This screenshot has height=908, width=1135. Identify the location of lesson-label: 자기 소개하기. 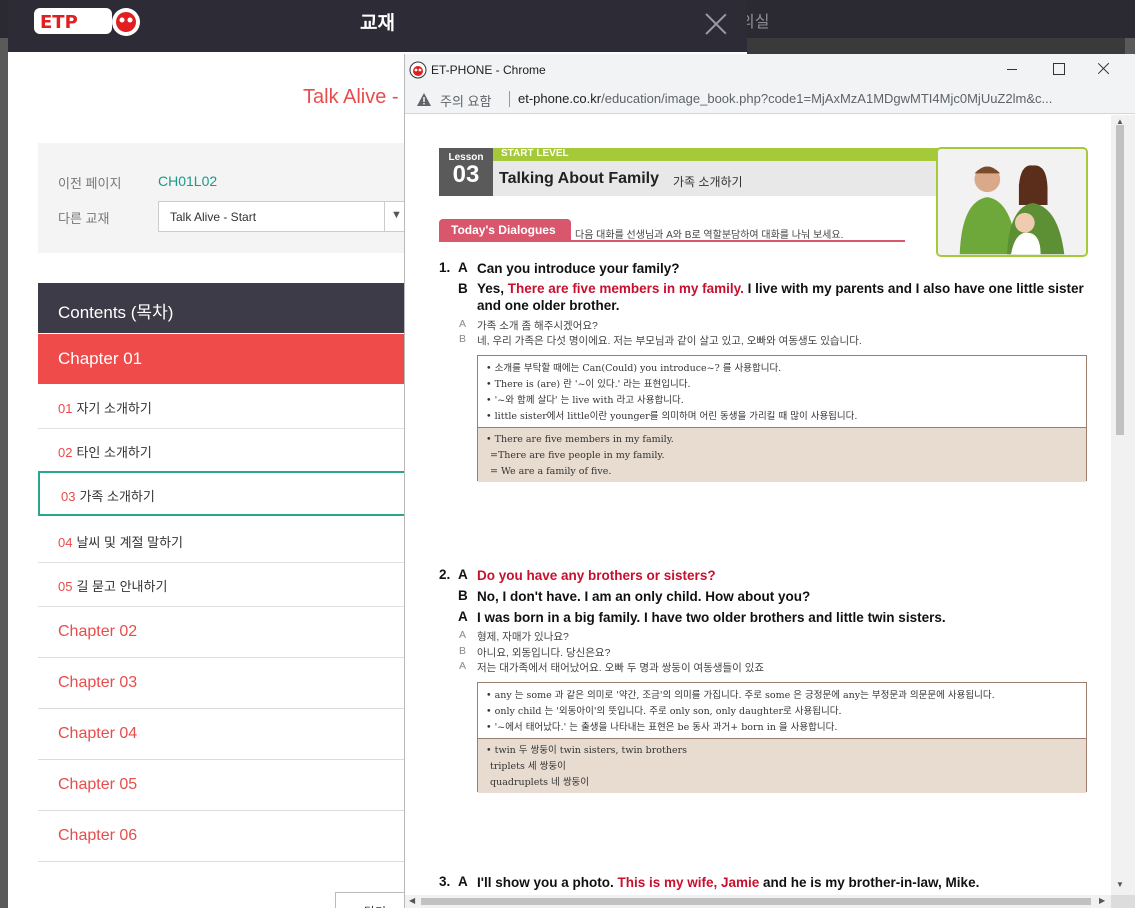
(114, 408).